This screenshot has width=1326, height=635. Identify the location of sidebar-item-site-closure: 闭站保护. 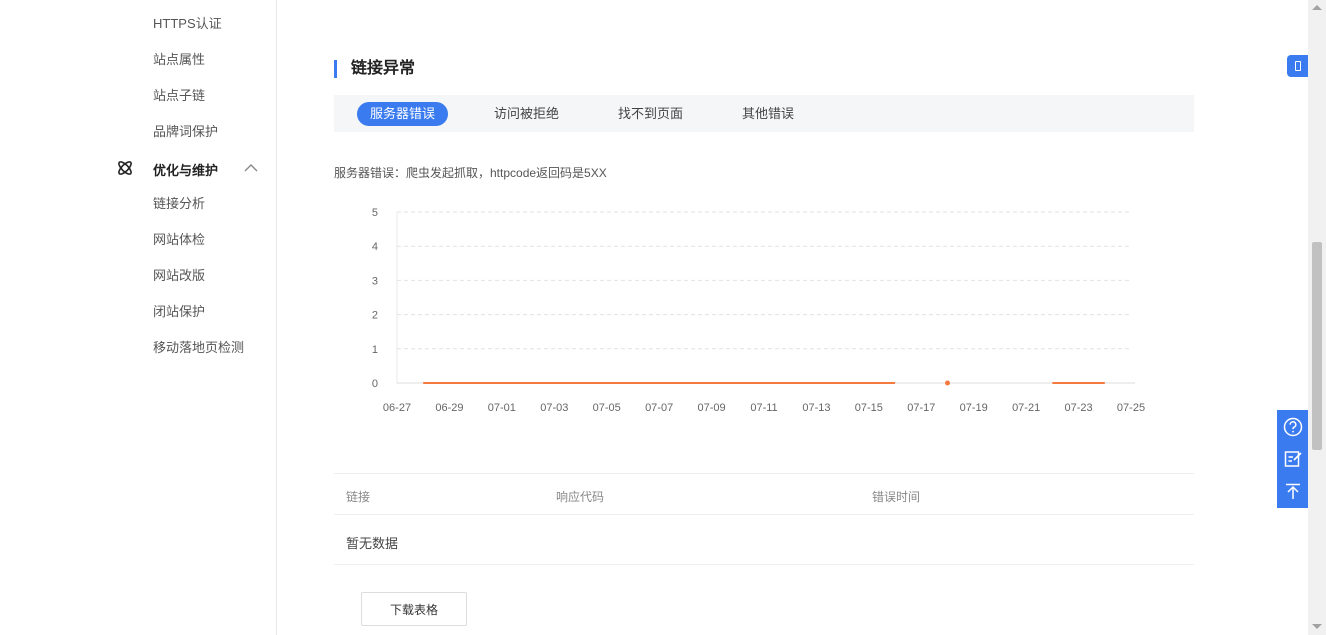
(179, 312).